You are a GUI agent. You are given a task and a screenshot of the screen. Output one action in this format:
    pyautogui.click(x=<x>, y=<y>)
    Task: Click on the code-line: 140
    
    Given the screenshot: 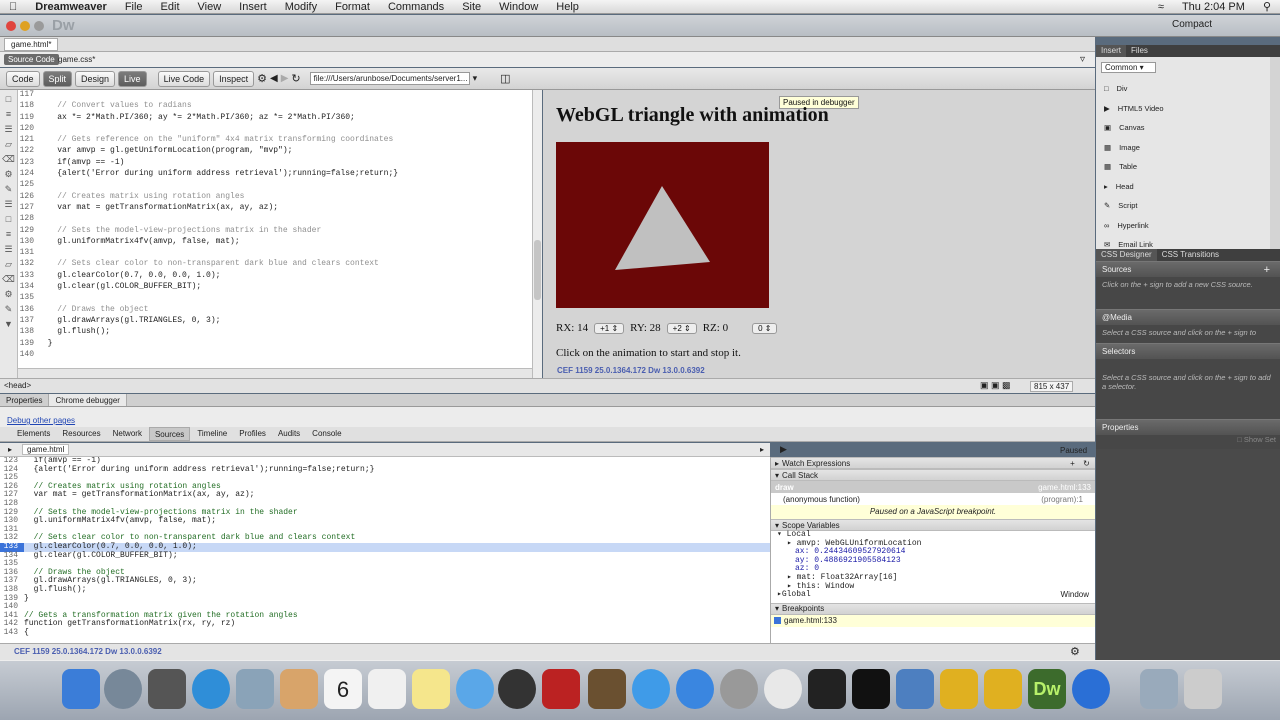 What is the action you would take?
    pyautogui.click(x=275, y=355)
    